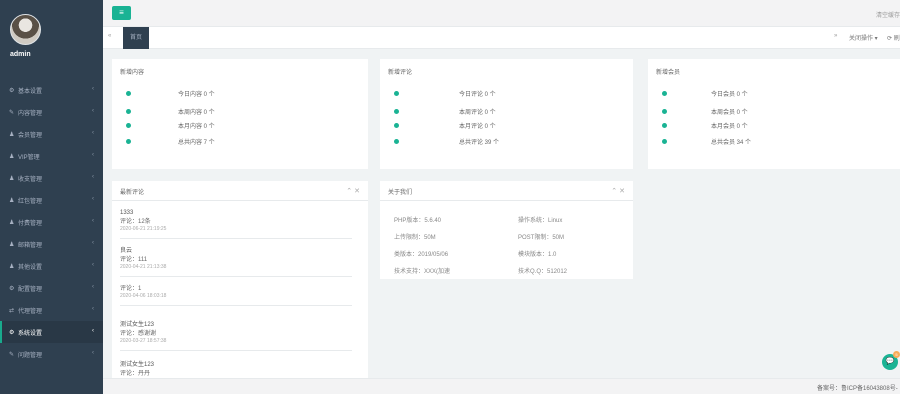 This screenshot has width=900, height=394. What do you see at coordinates (25, 29) in the screenshot?
I see `avatar` at bounding box center [25, 29].